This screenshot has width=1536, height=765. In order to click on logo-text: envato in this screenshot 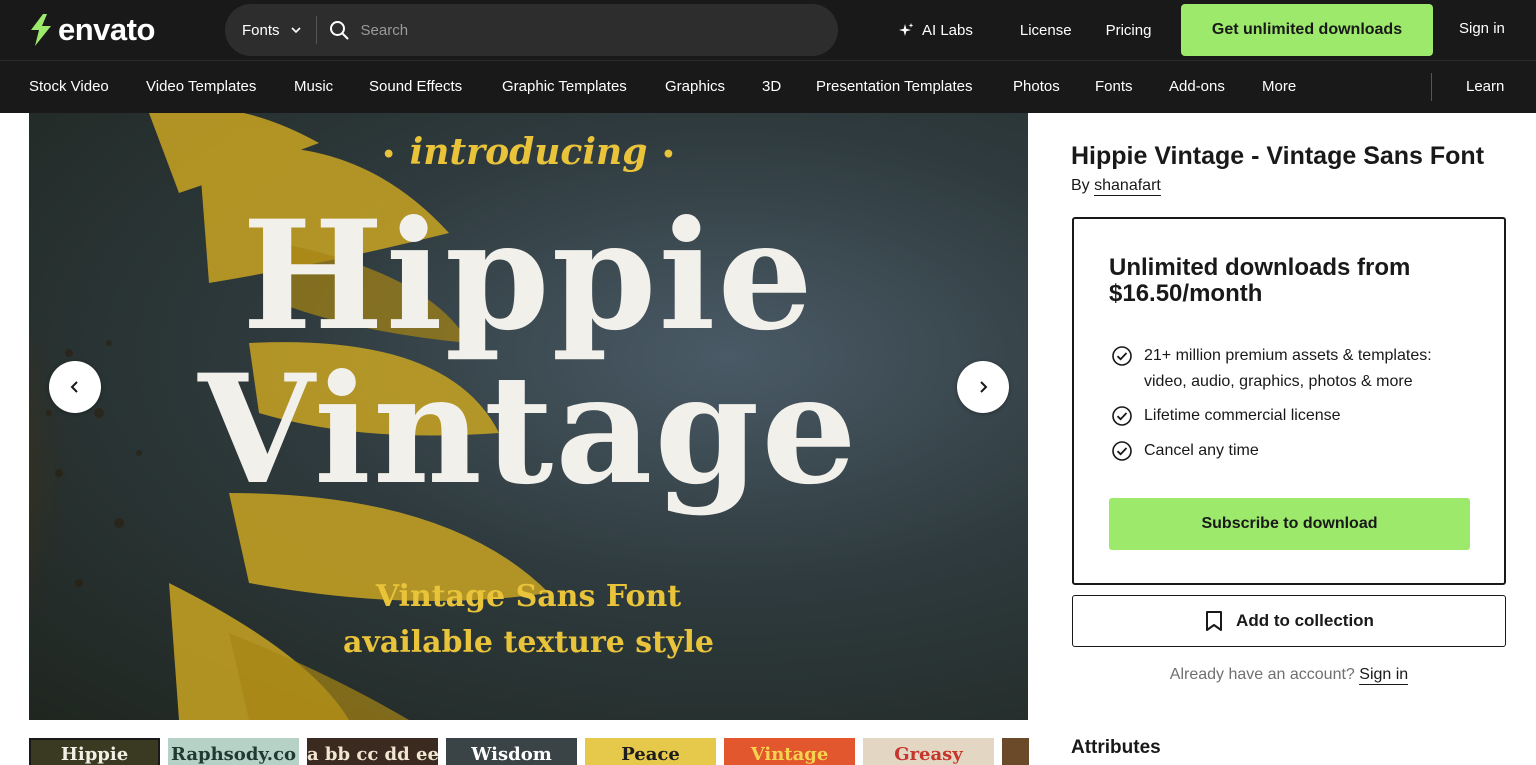, I will do `click(106, 29)`.